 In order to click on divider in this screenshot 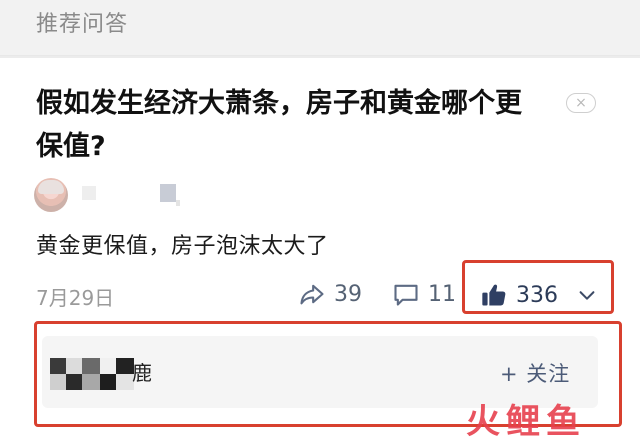, I will do `click(320, 57)`.